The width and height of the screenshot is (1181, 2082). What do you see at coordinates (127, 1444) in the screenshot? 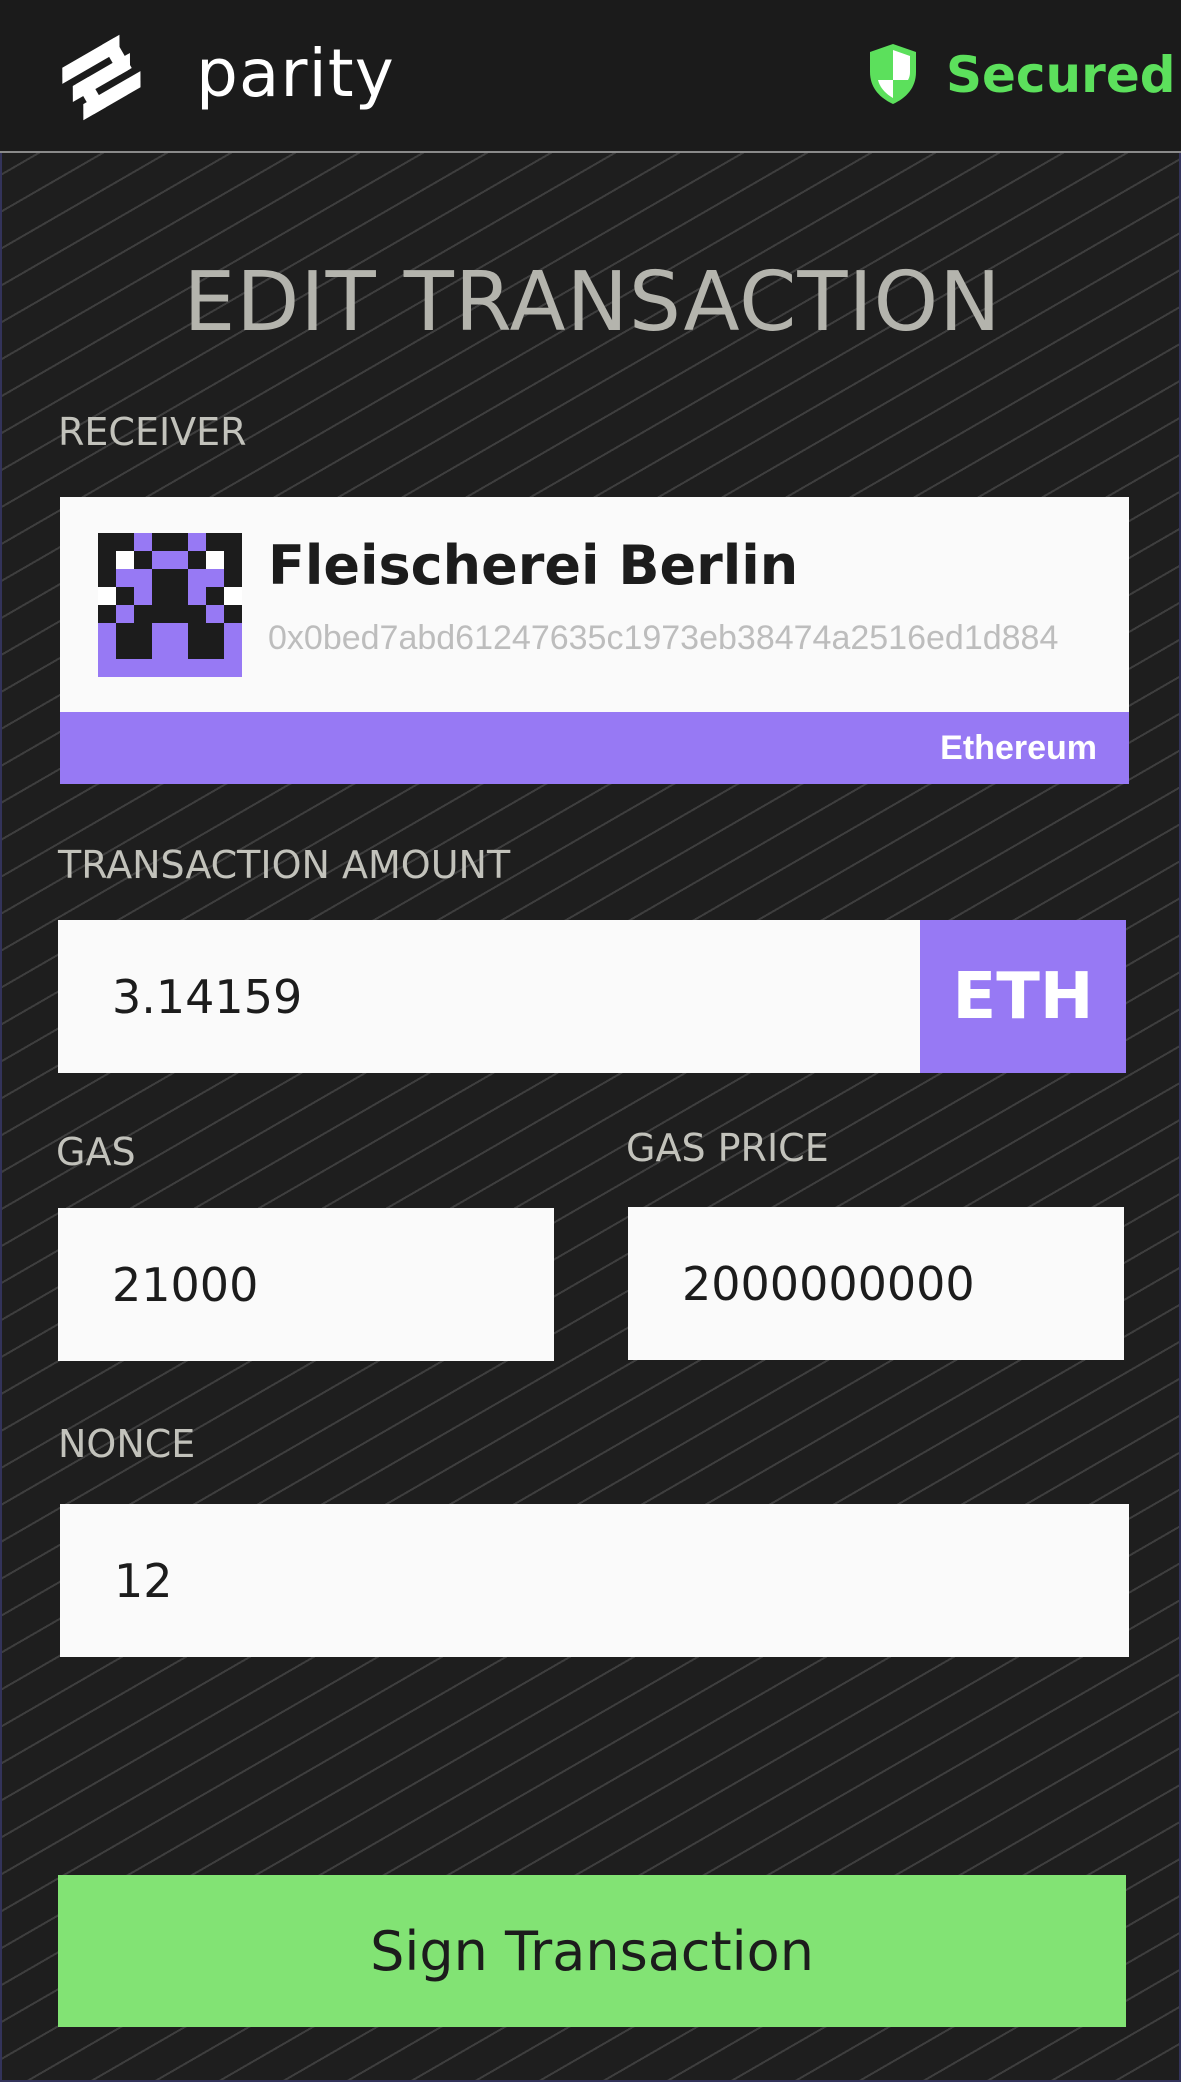
I see `nonce-label: NONCE` at bounding box center [127, 1444].